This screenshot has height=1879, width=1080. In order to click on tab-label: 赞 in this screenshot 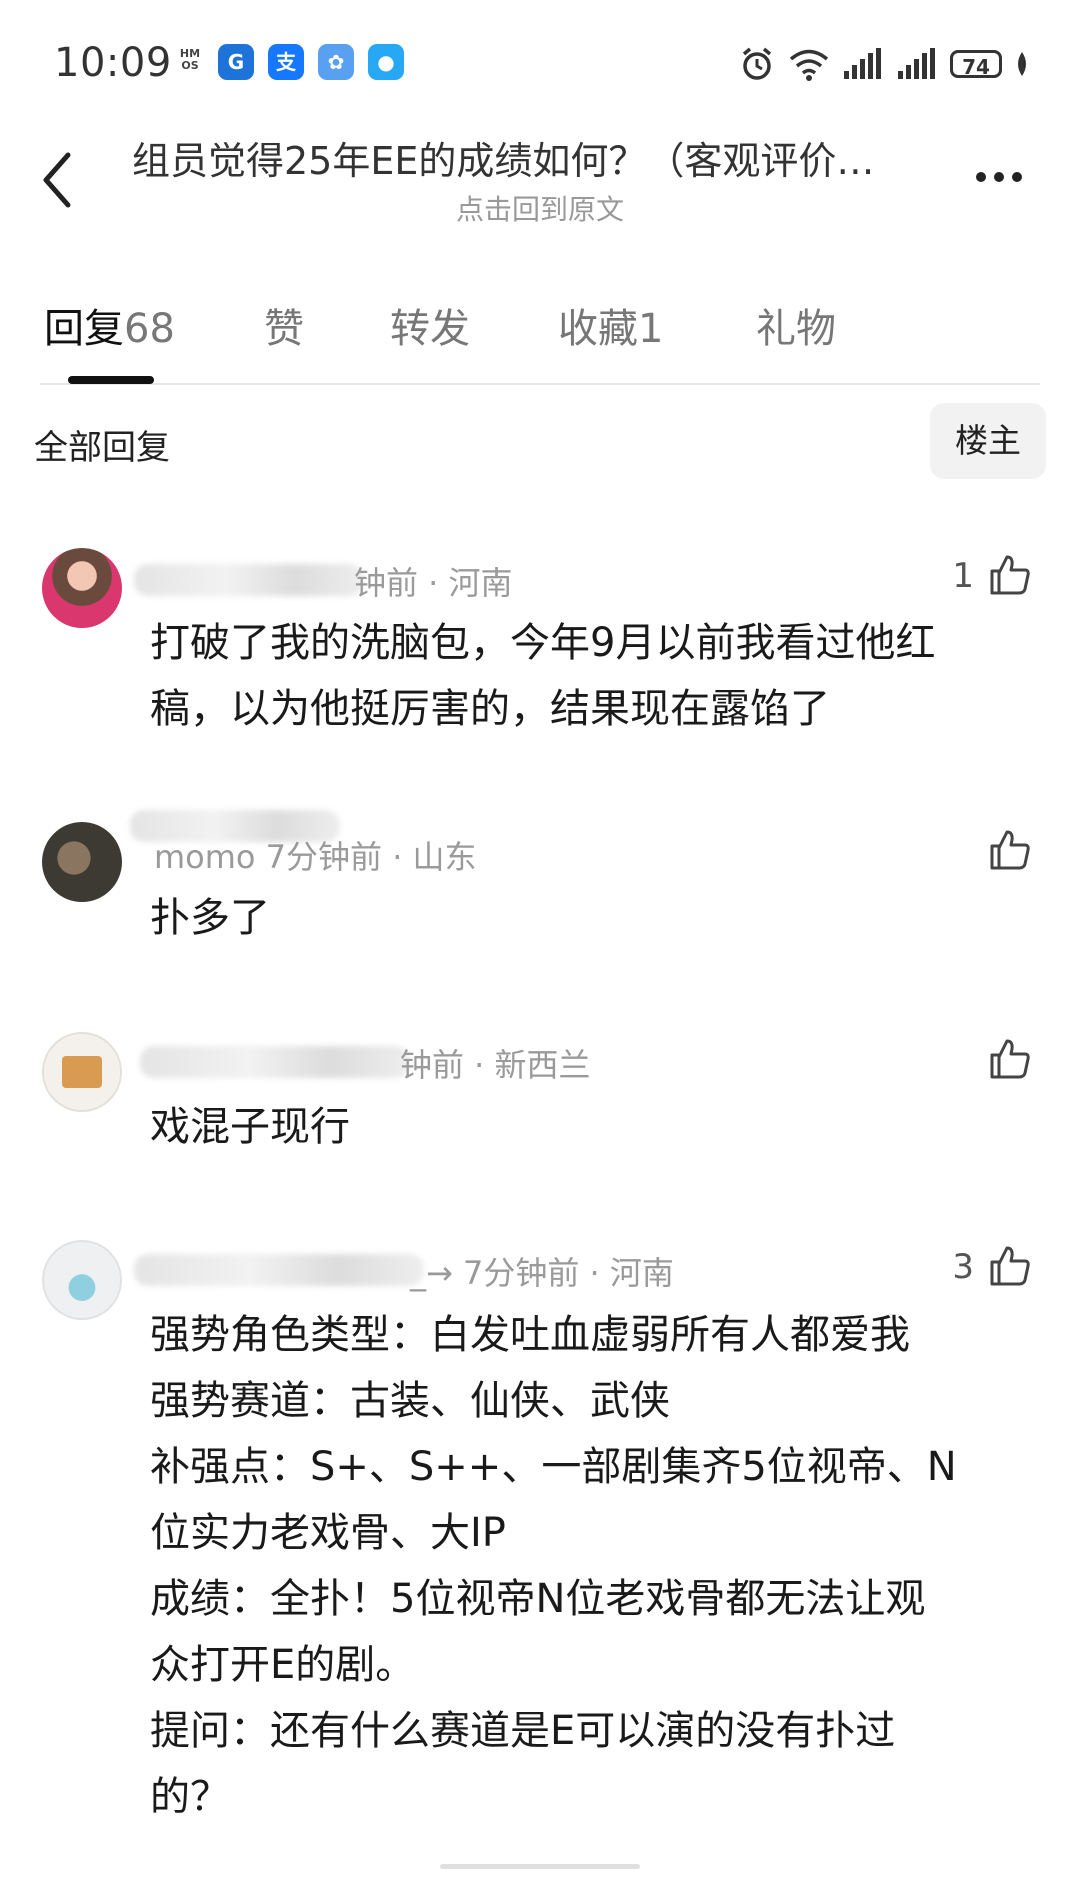, I will do `click(284, 329)`.